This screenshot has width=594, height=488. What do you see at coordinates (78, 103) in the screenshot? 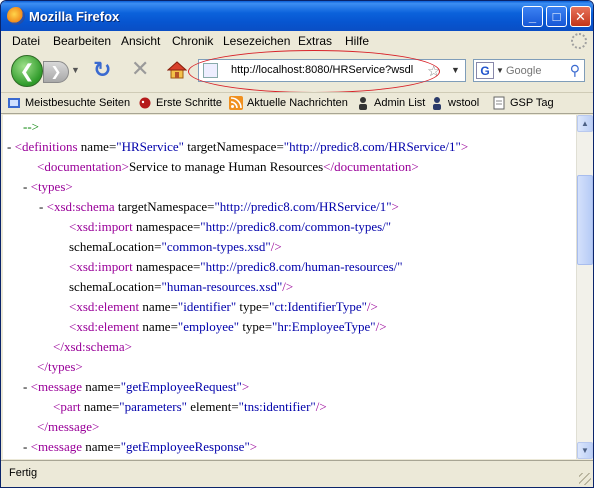
I see `bookmark-label: Meistbesuchte Seiten` at bounding box center [78, 103].